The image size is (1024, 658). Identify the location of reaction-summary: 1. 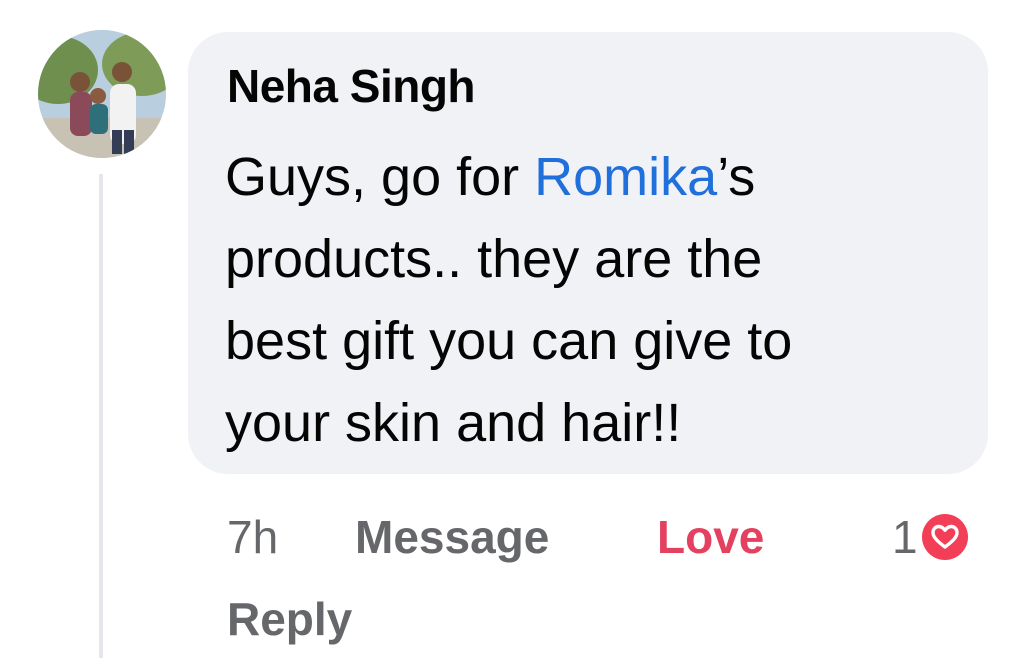
(930, 537).